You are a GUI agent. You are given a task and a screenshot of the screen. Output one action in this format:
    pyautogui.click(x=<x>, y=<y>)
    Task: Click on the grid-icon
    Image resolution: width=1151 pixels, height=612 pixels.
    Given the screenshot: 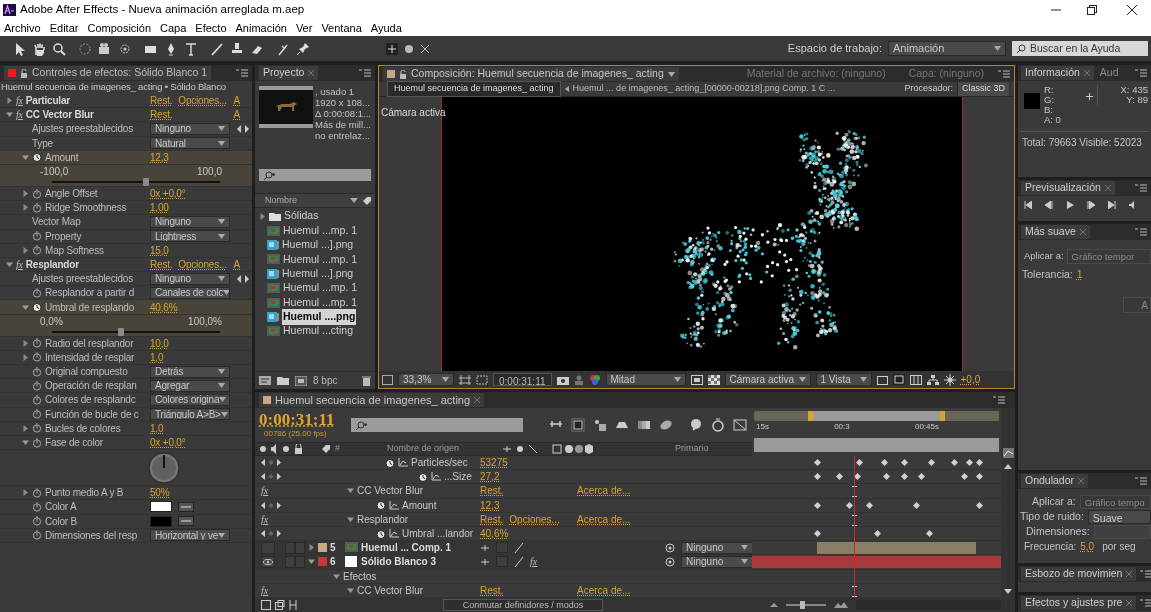 What is the action you would take?
    pyautogui.click(x=465, y=379)
    